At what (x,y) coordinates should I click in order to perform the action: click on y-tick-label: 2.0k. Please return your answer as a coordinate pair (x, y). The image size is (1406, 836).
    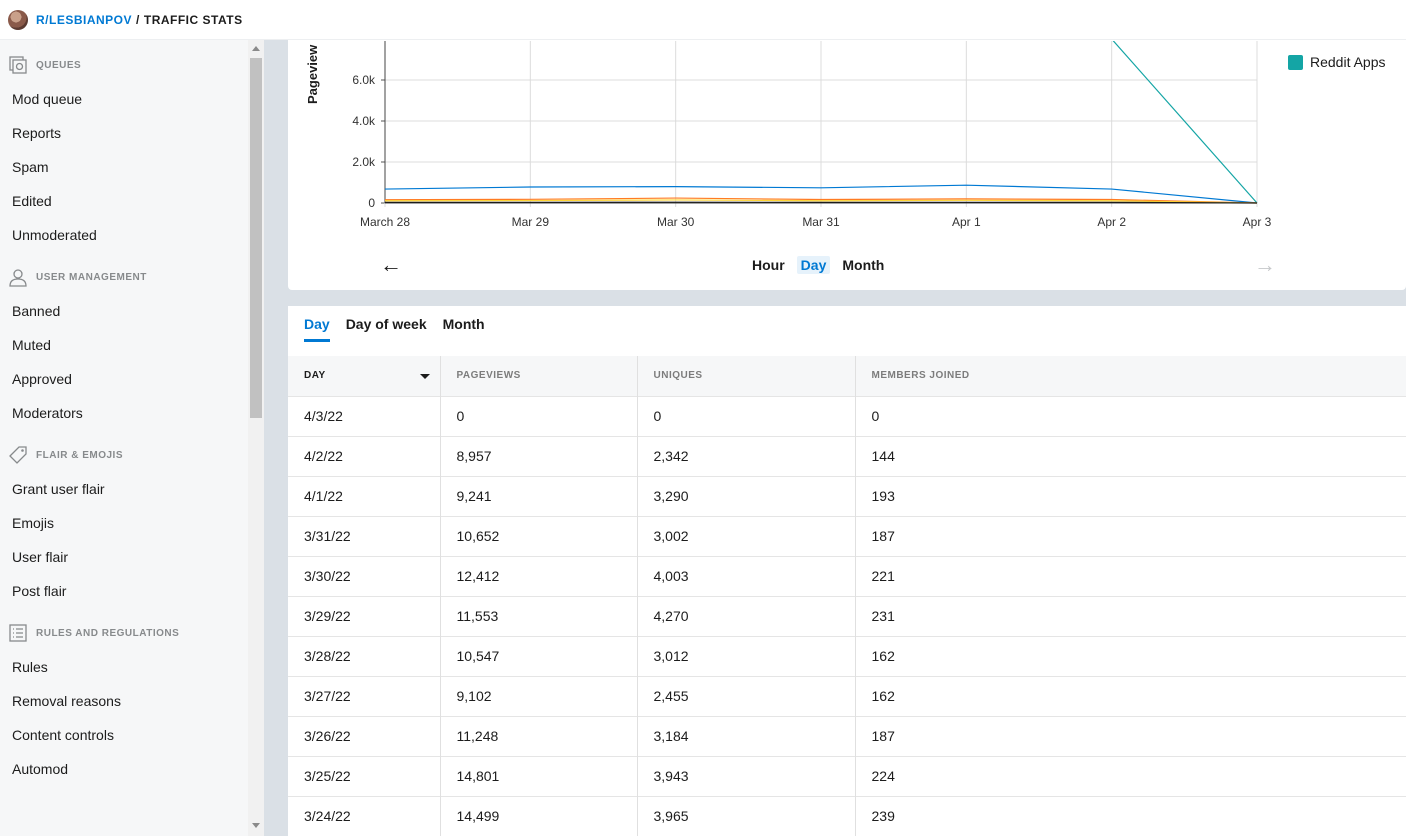
    Looking at the image, I should click on (364, 162).